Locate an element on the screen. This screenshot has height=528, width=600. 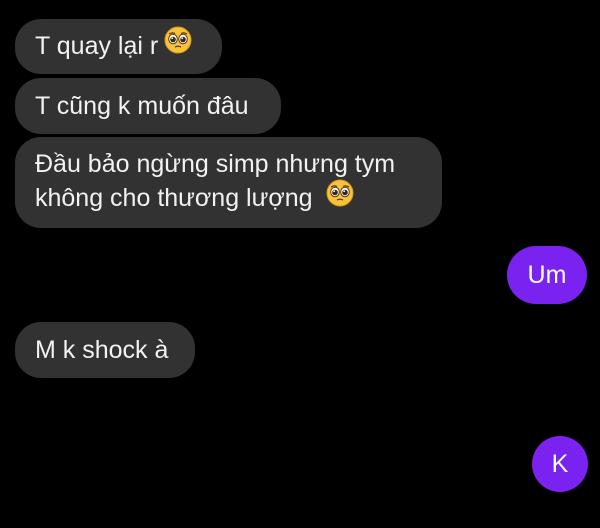
outgoing-message: Um is located at coordinates (547, 275).